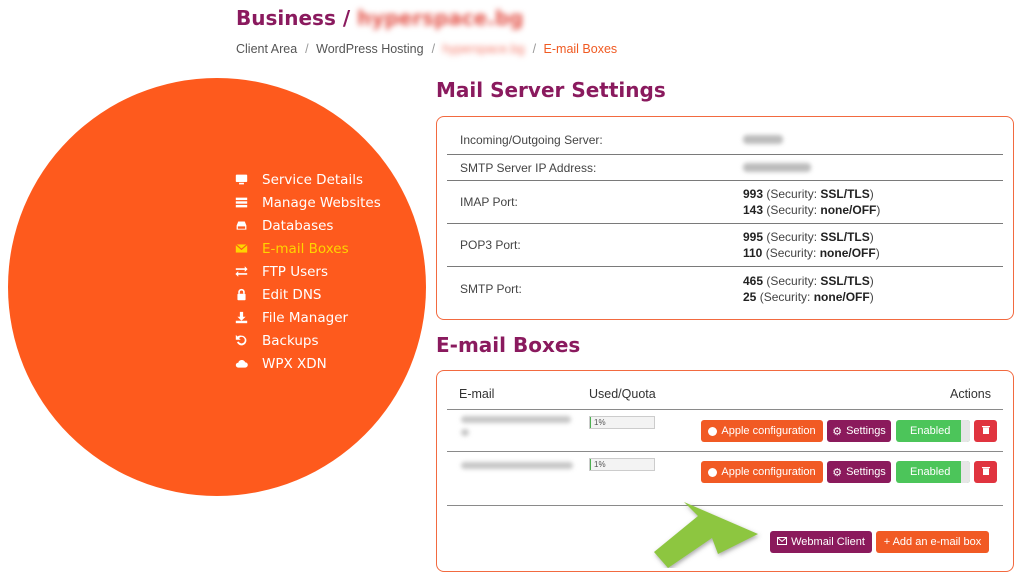 The image size is (1024, 580). I want to click on breadcrumb-domain: hyperspace.bg, so click(484, 49).